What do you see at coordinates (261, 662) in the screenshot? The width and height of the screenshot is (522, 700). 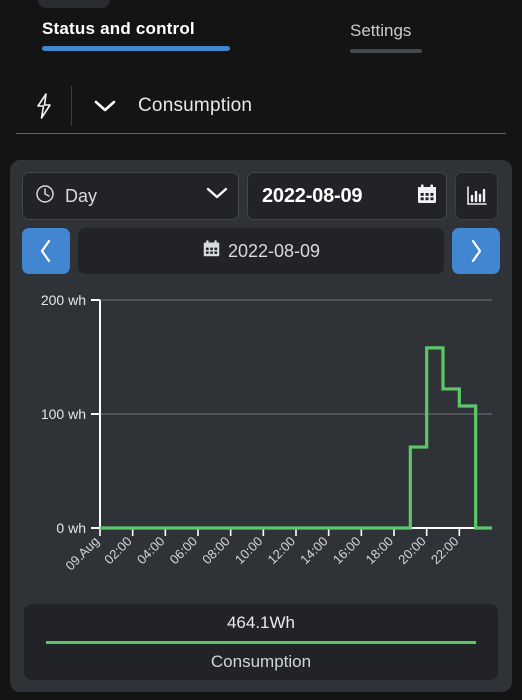 I see `legend-series-name: Consumption` at bounding box center [261, 662].